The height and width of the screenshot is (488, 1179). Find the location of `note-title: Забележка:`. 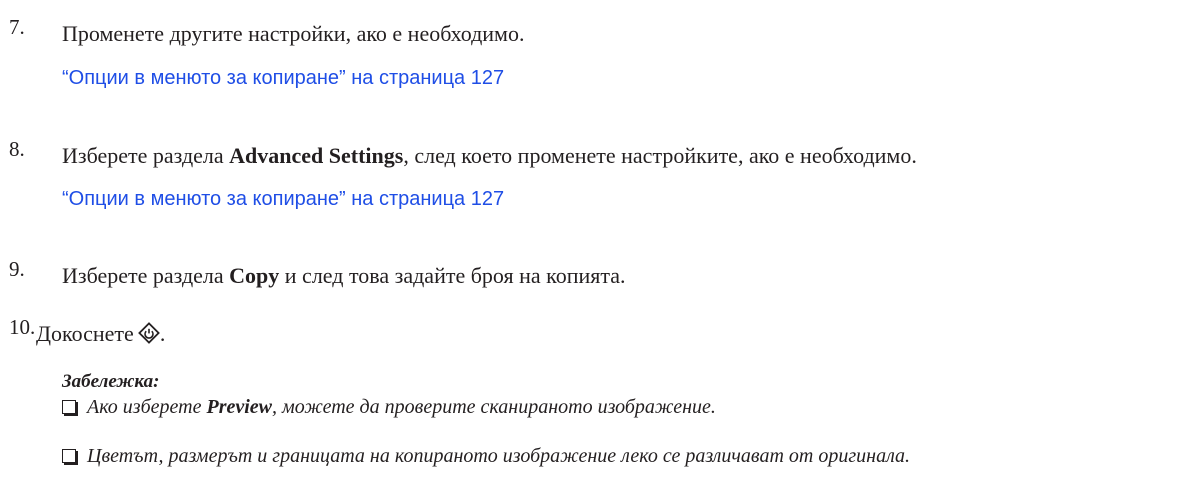

note-title: Забележка: is located at coordinates (111, 381).